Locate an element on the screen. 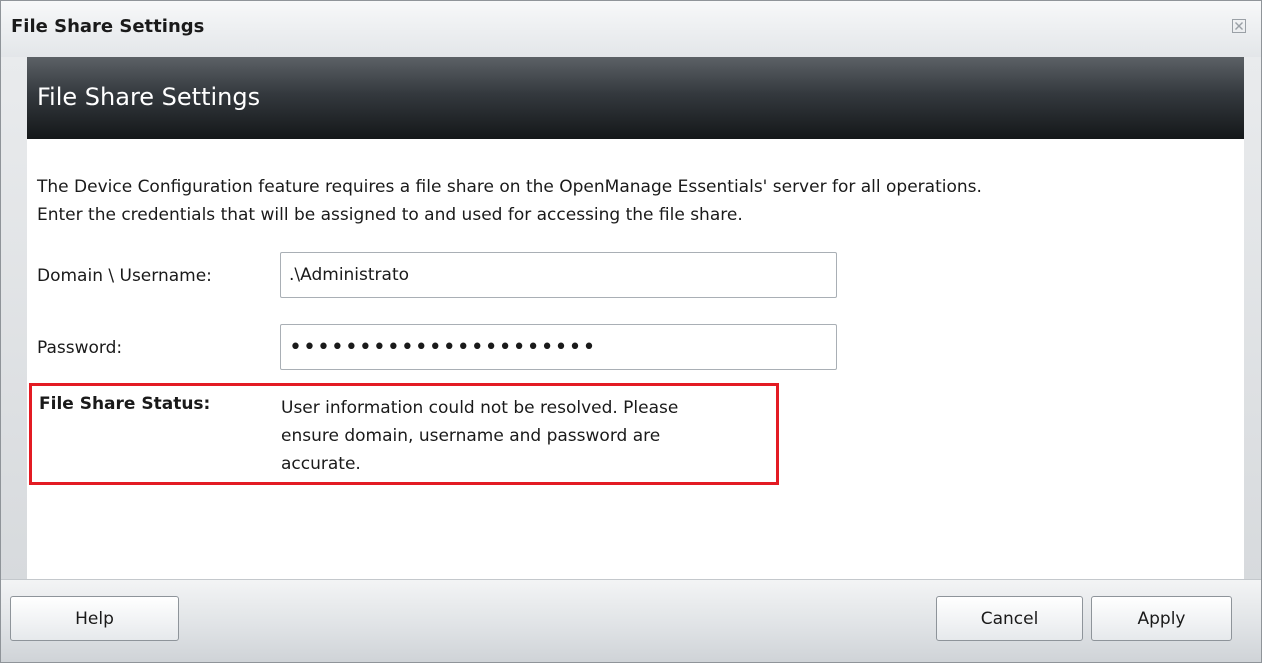 The width and height of the screenshot is (1262, 663). header-banner: File Share Settings is located at coordinates (635, 98).